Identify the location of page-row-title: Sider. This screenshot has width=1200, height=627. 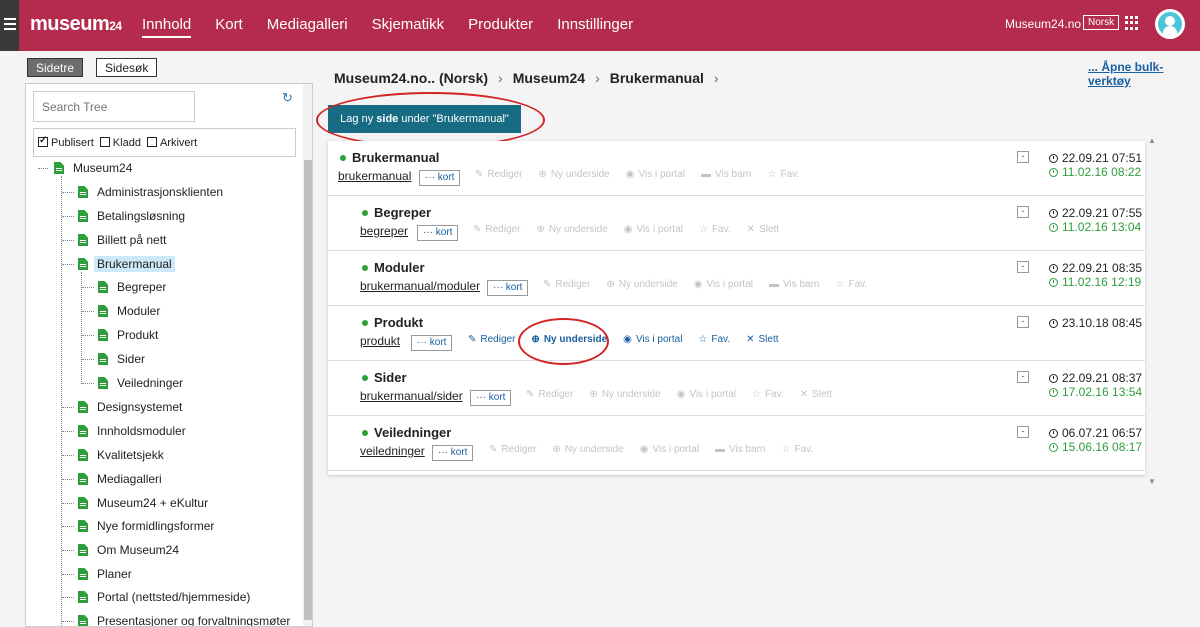
(384, 377).